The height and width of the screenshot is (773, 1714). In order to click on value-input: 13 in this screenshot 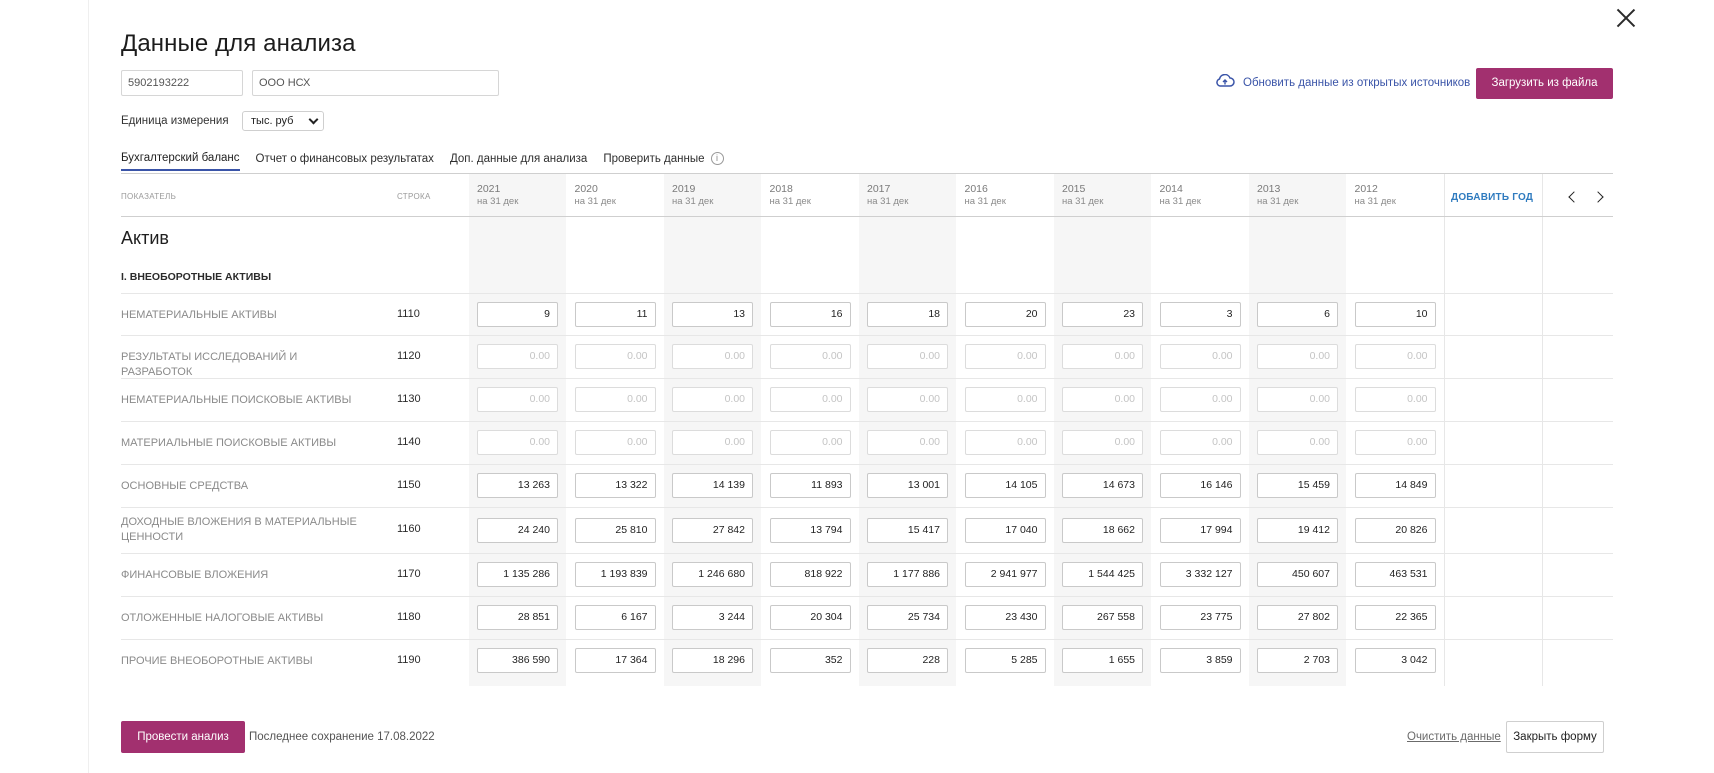, I will do `click(712, 314)`.